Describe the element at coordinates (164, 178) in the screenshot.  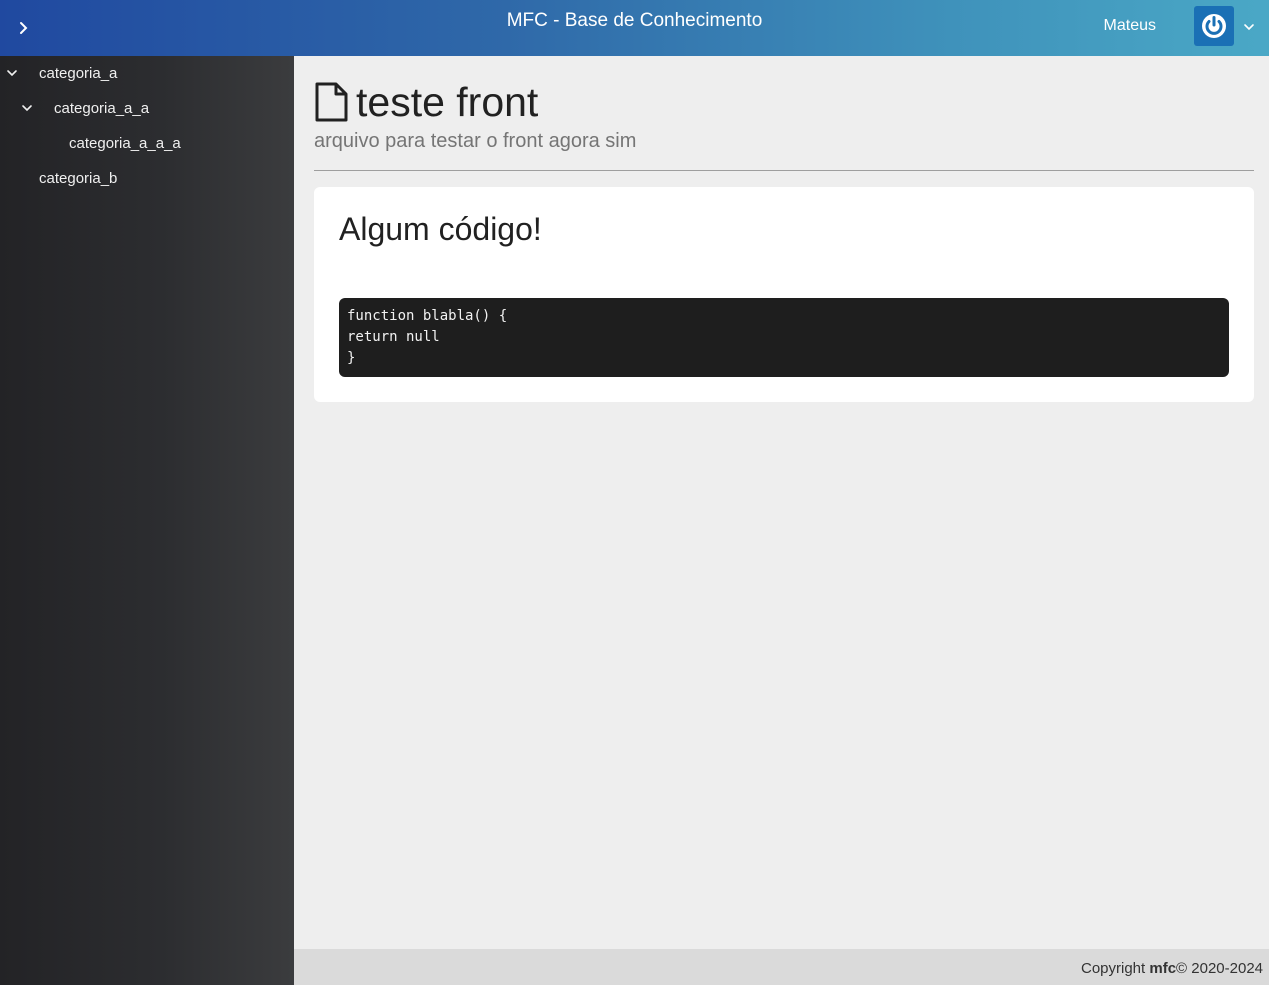
I see `sidebar-item-categoria-b: categoria_b` at that location.